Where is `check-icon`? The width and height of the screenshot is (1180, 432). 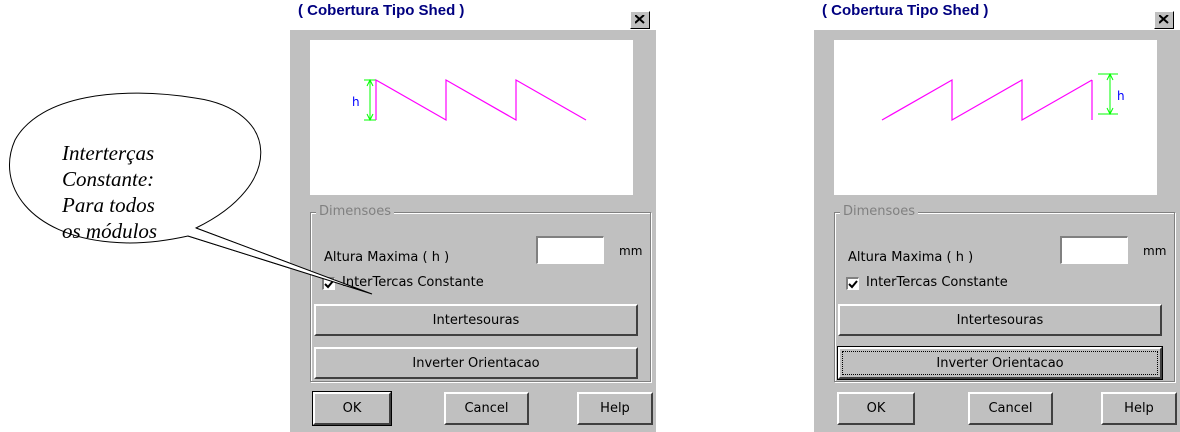
check-icon is located at coordinates (853, 284).